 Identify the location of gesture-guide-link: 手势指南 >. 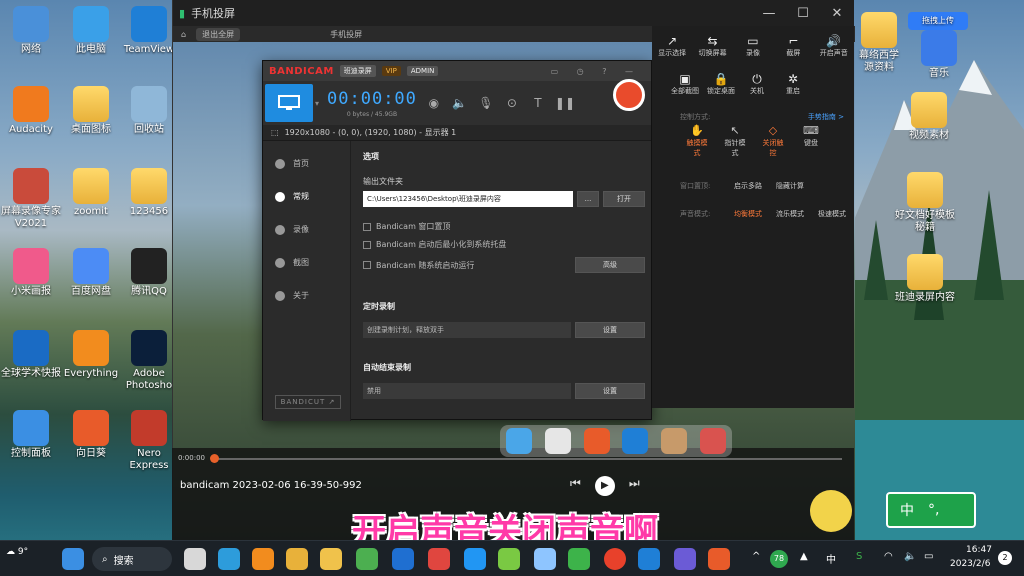
(826, 117).